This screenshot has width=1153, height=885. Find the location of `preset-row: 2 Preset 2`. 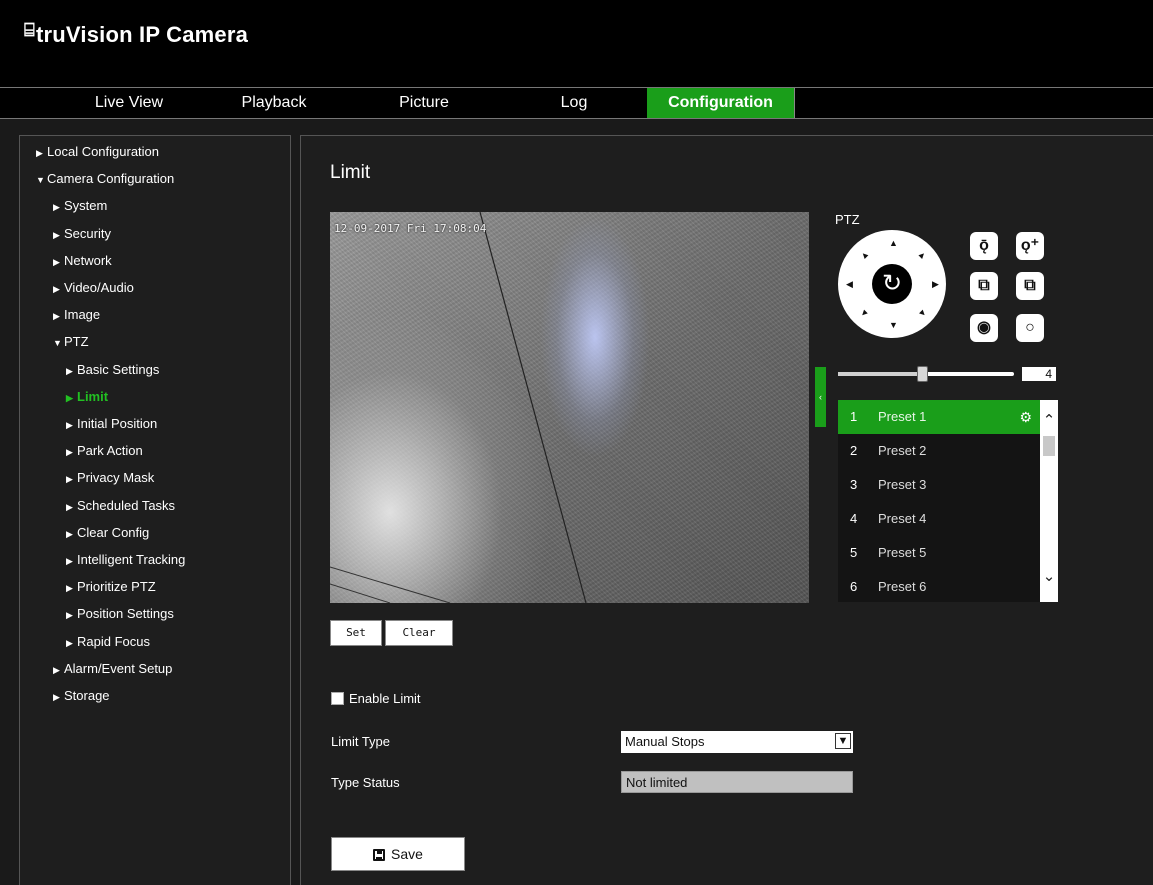

preset-row: 2 Preset 2 is located at coordinates (939, 451).